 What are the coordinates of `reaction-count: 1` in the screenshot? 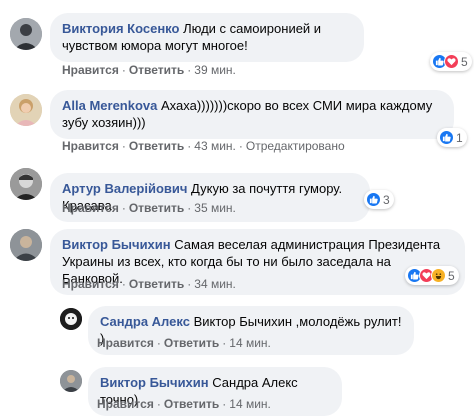 It's located at (459, 137).